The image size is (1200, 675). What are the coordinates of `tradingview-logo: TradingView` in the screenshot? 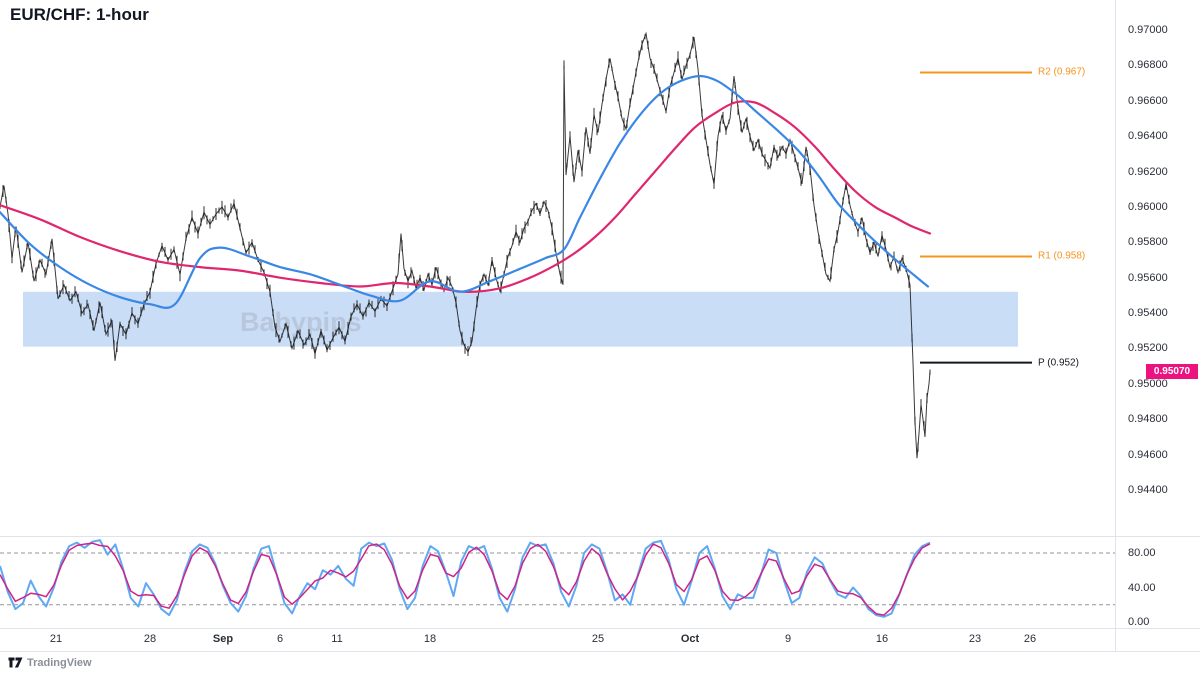 It's located at (50, 662).